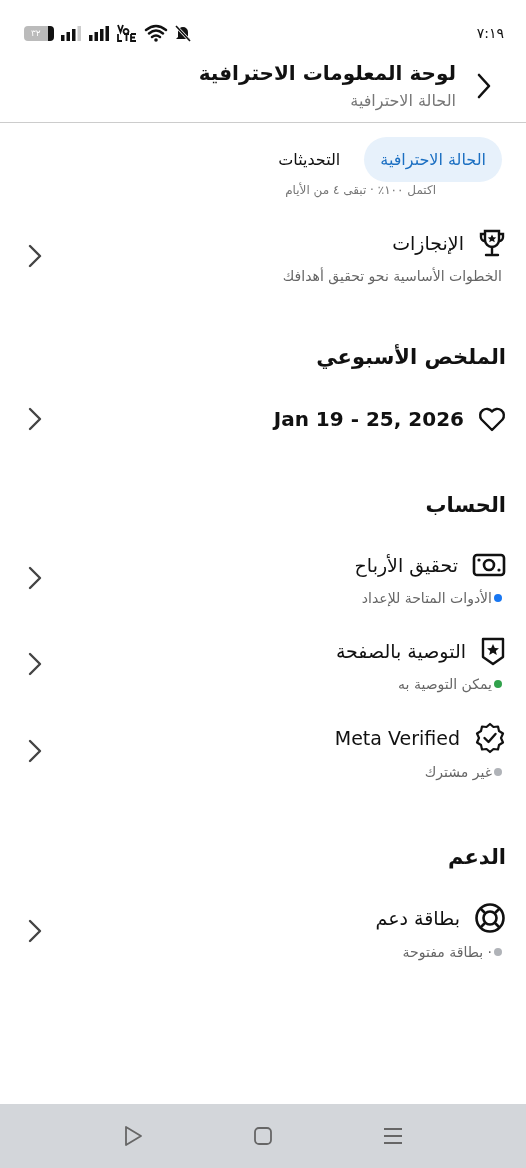  Describe the element at coordinates (476, 857) in the screenshot. I see `section-heading: الدعم` at that location.